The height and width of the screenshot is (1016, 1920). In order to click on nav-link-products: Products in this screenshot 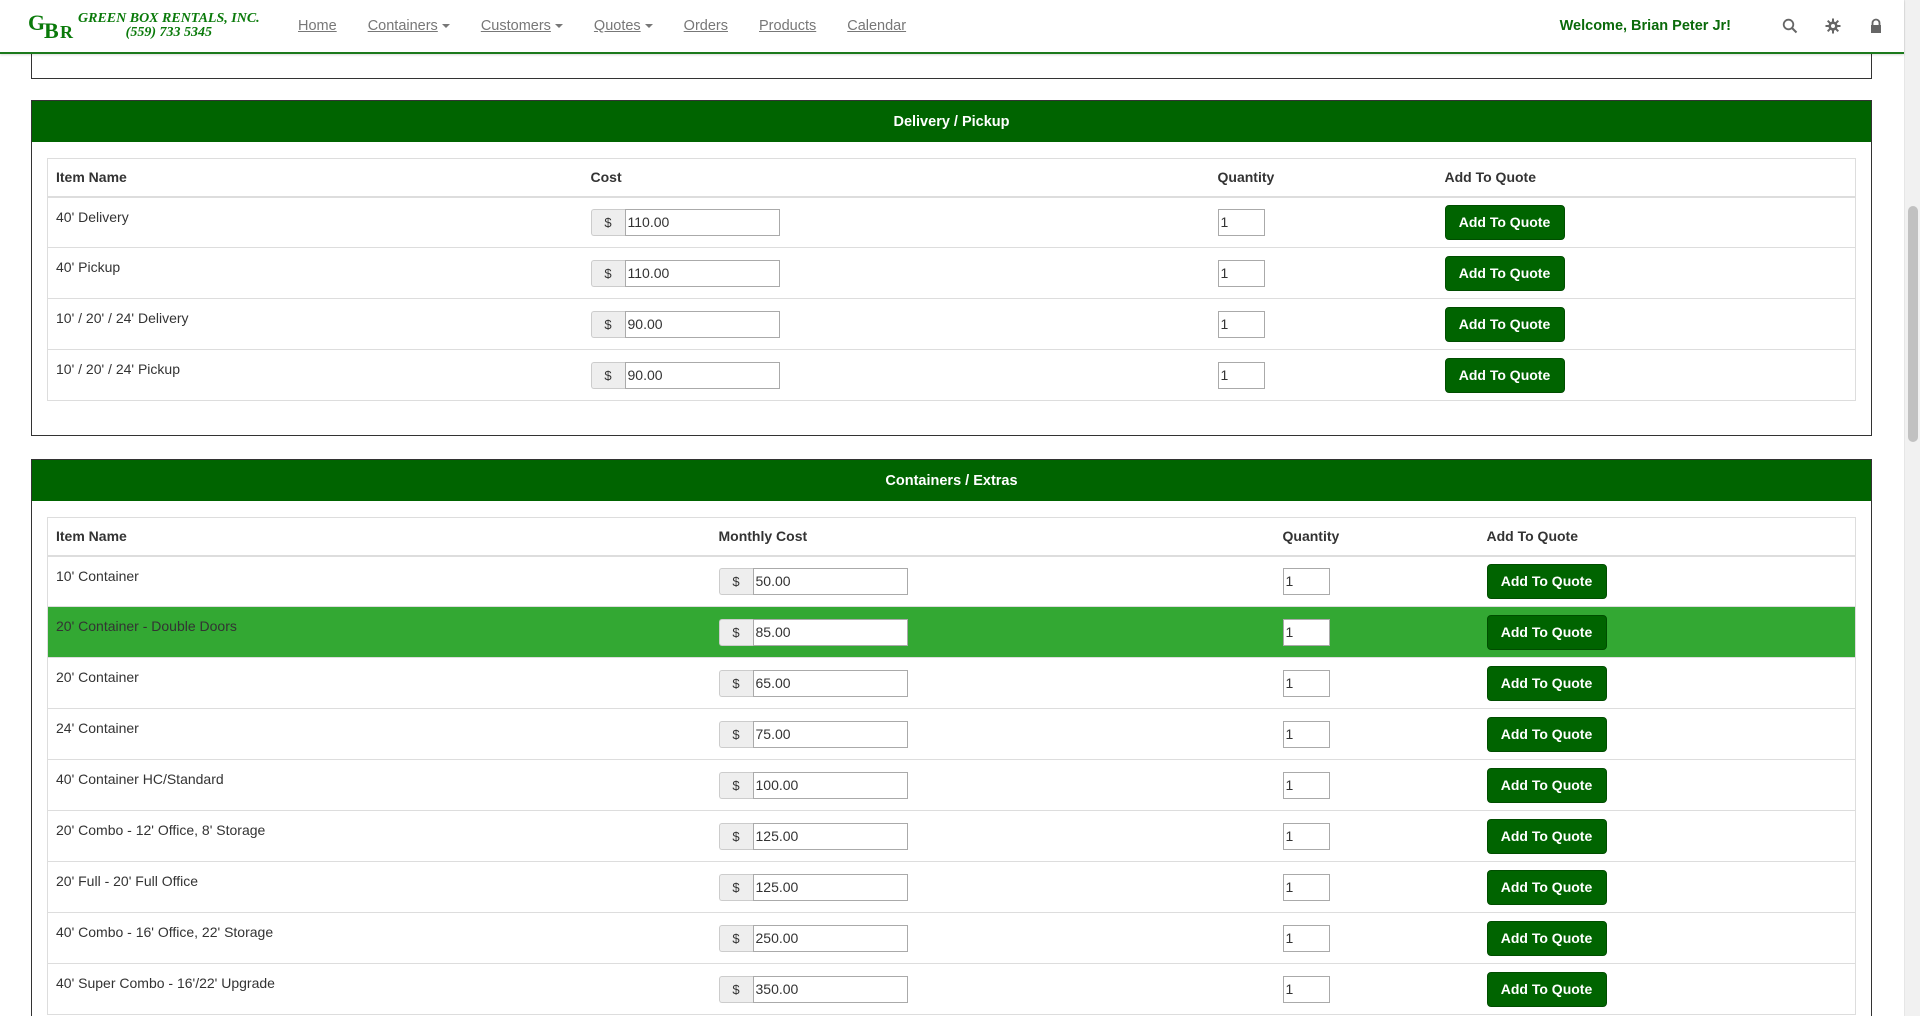, I will do `click(787, 26)`.